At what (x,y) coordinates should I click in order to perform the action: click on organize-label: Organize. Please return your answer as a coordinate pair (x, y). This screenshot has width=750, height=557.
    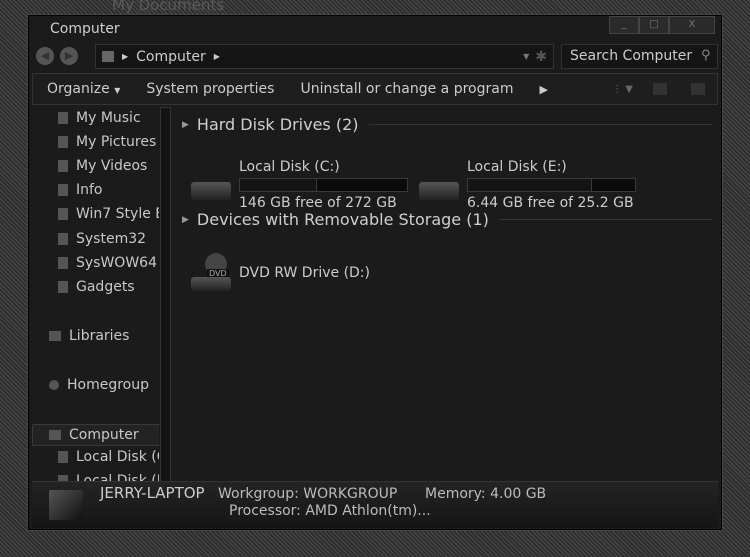
    Looking at the image, I should click on (78, 89).